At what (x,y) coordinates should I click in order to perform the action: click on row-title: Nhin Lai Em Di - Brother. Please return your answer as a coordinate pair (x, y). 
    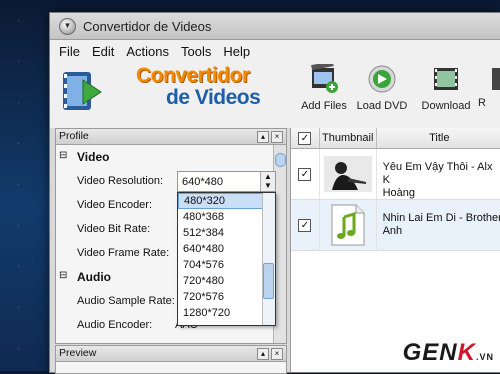
    Looking at the image, I should click on (441, 218).